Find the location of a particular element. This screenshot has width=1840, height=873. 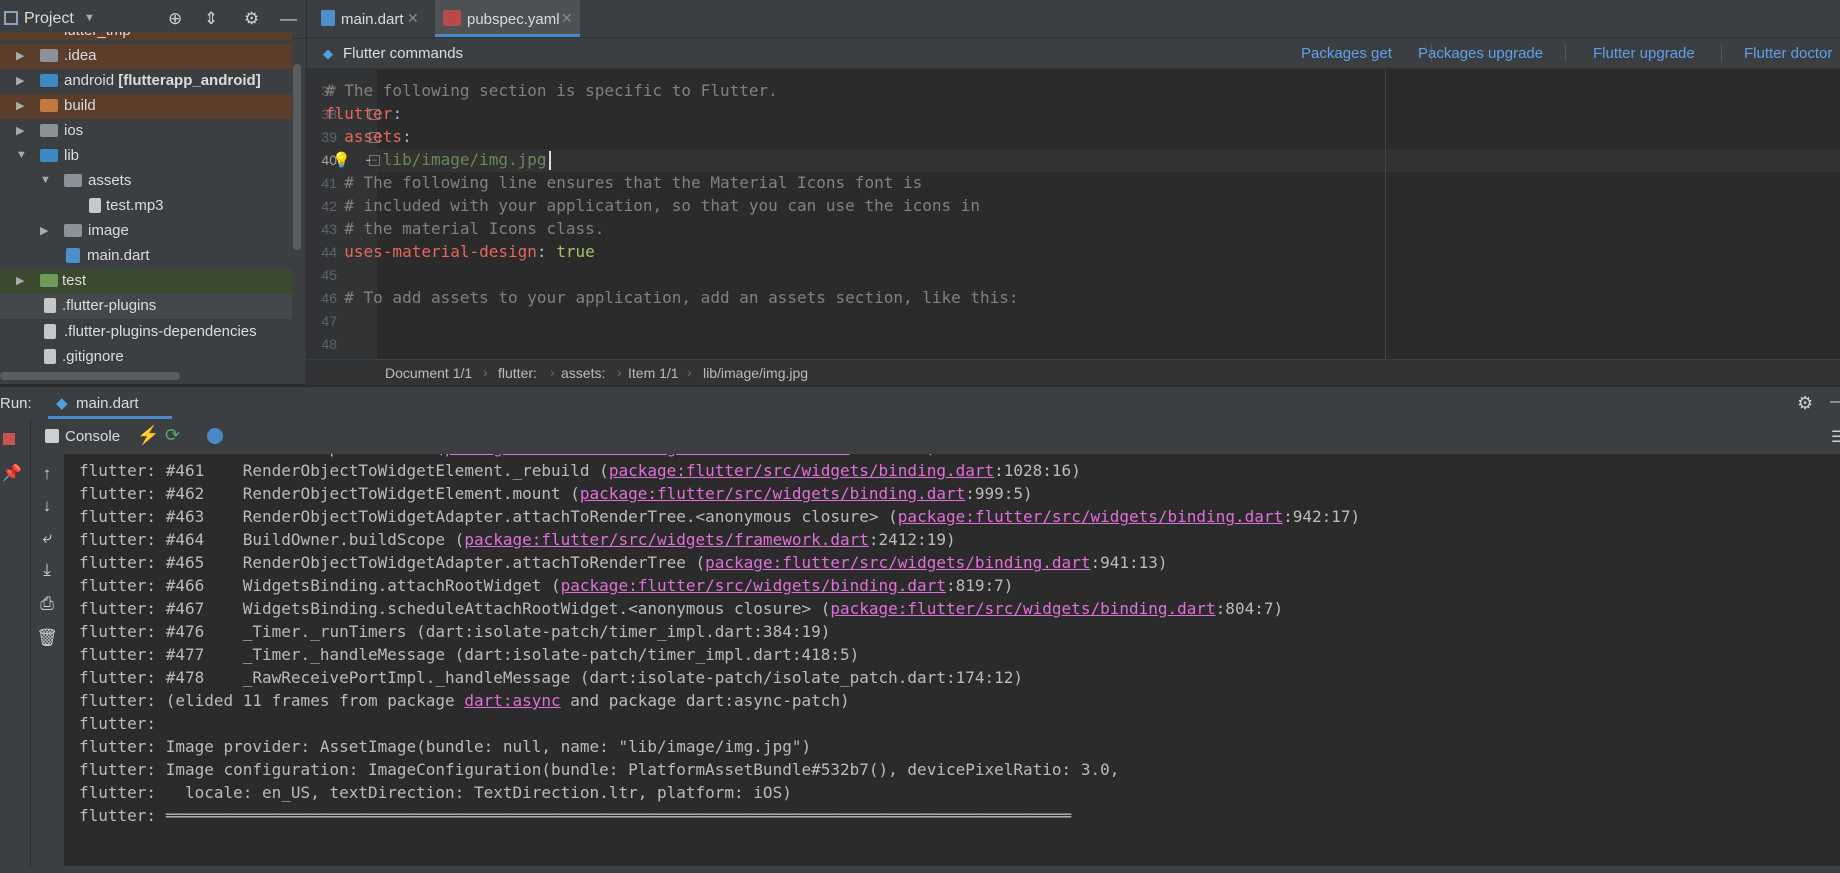

flutter-doctor-link: Flutter doctor is located at coordinates (1788, 53).